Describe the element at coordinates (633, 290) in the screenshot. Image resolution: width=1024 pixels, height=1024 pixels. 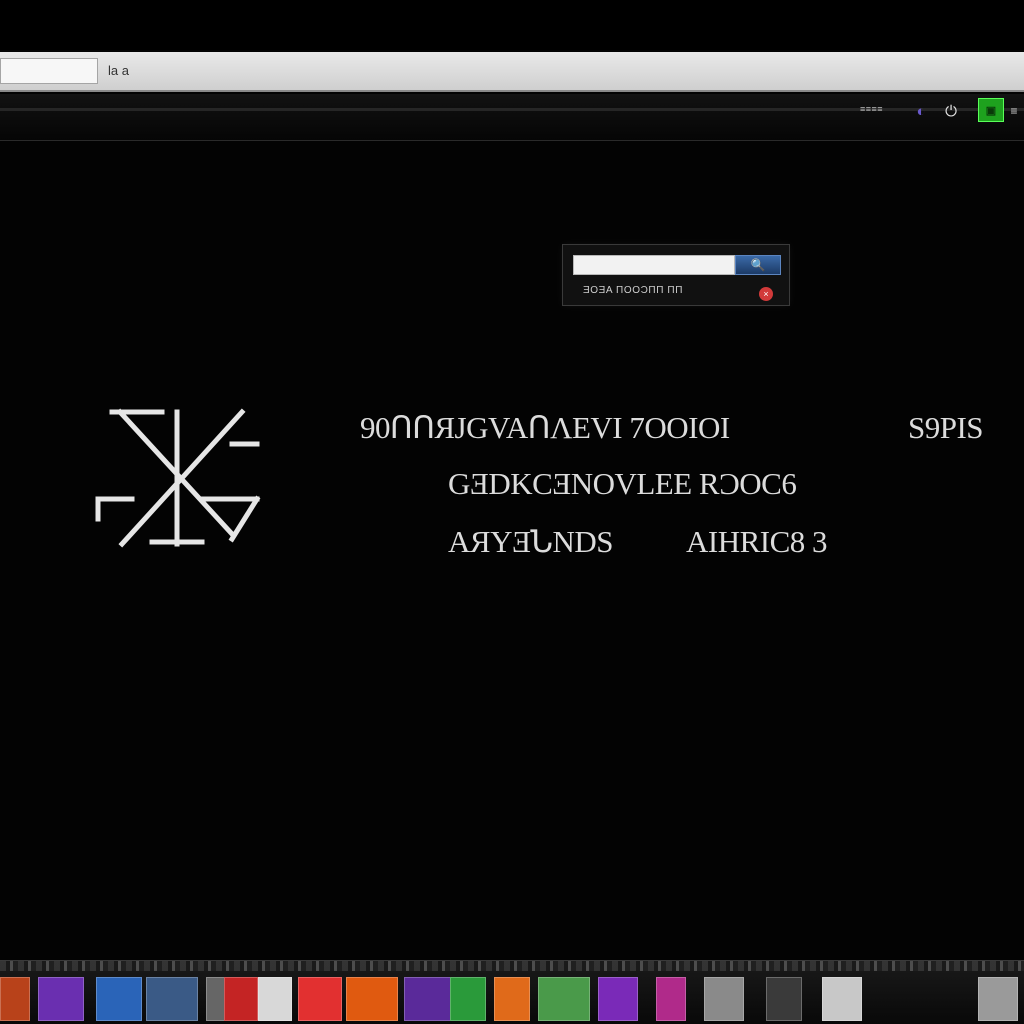
I see `search-meta-text: ƎOƎA ΠОOƆΠΠ ΠΠ` at that location.